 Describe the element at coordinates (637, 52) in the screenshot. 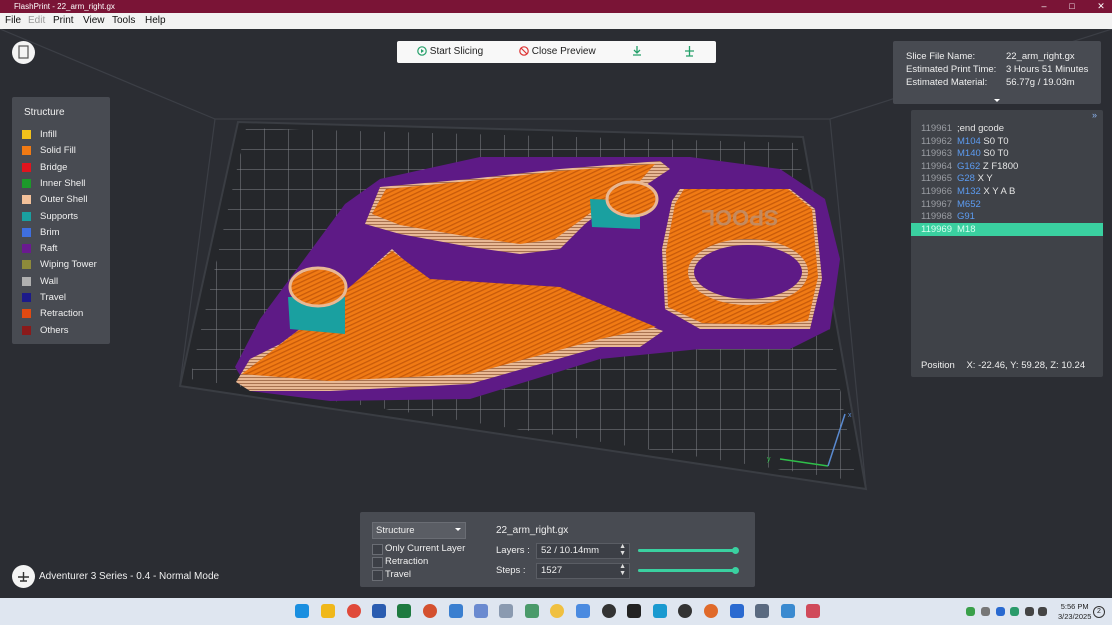

I see `export-button` at that location.